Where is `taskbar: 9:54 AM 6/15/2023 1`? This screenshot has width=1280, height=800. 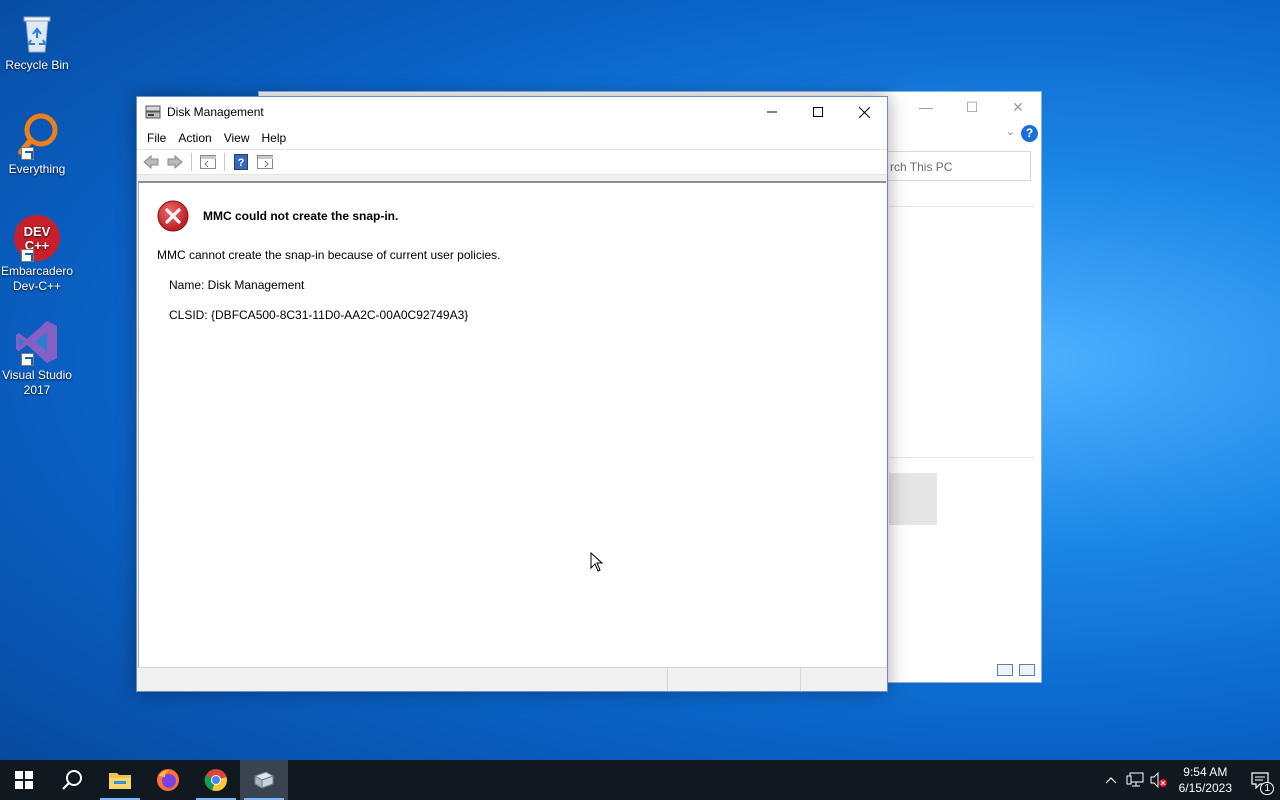
taskbar: 9:54 AM 6/15/2023 1 is located at coordinates (640, 780).